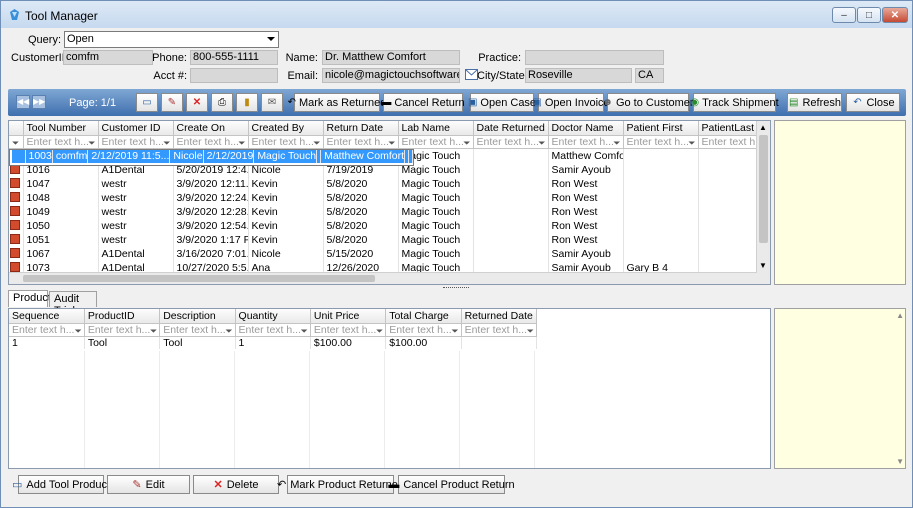 Image resolution: width=913 pixels, height=508 pixels. I want to click on tab-audit-trial: Audit Trial, so click(73, 304).